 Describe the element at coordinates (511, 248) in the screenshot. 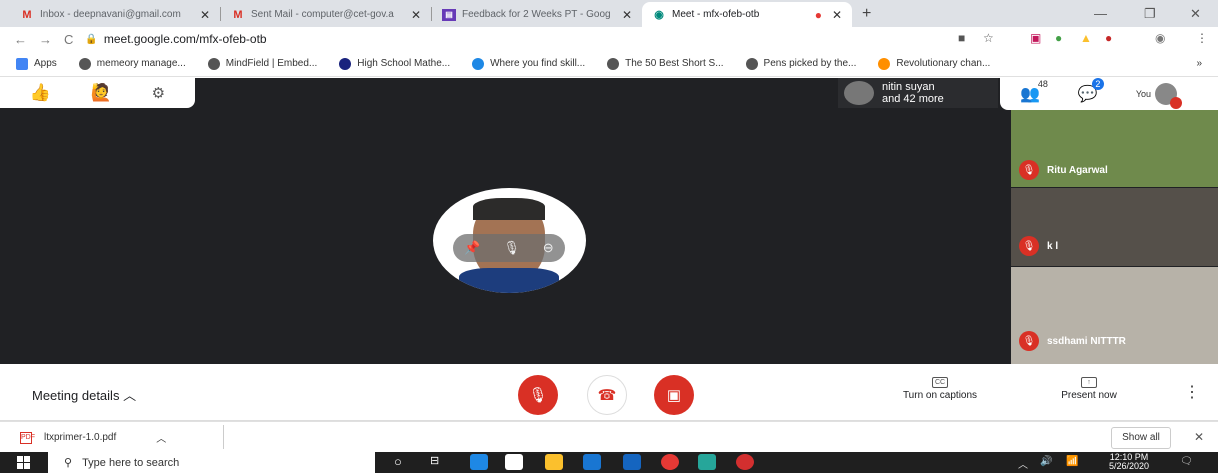

I see `mic-icon: 🎙` at that location.